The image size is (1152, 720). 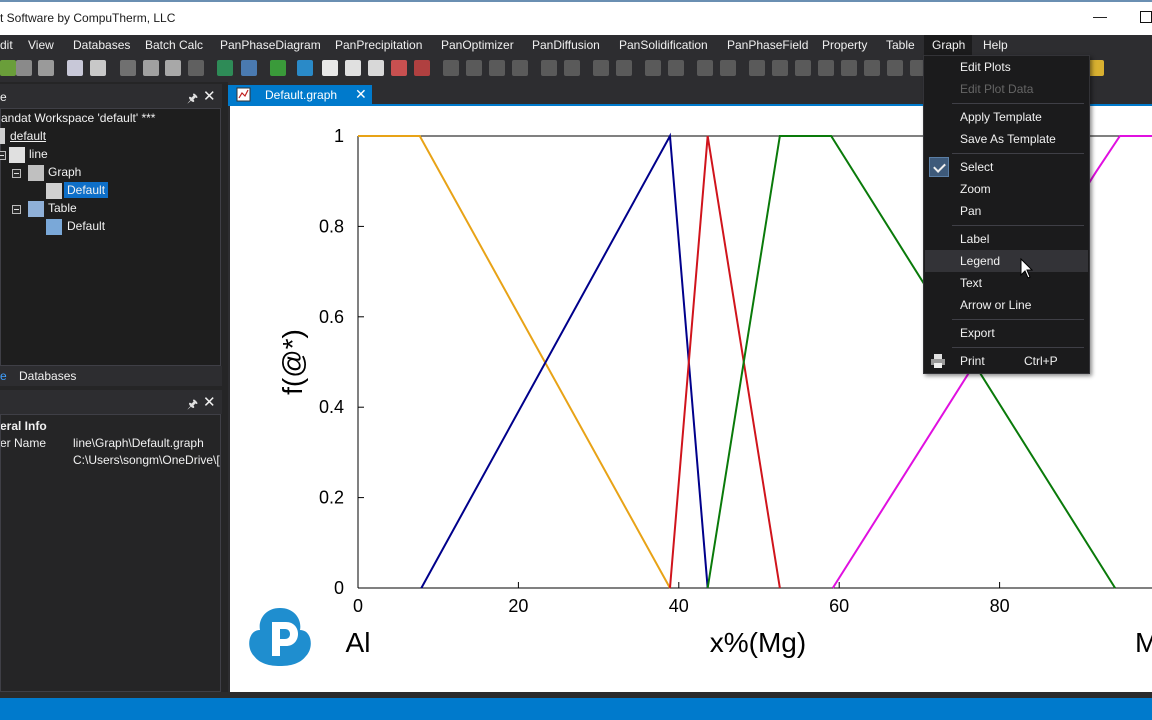 What do you see at coordinates (399, 68) in the screenshot?
I see `triangle-icon` at bounding box center [399, 68].